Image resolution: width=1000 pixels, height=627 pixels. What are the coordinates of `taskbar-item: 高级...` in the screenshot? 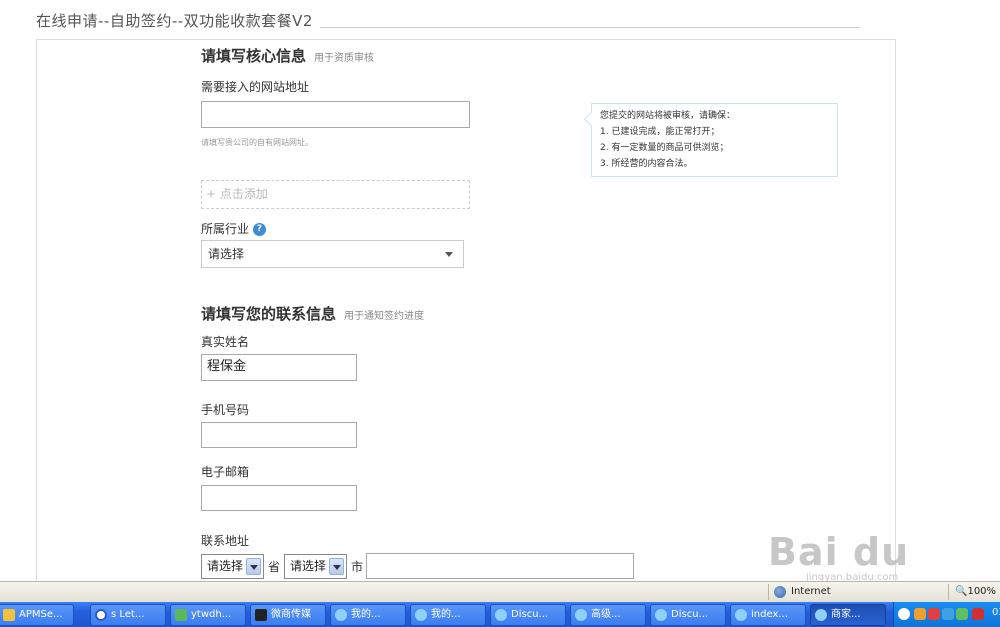 It's located at (608, 615).